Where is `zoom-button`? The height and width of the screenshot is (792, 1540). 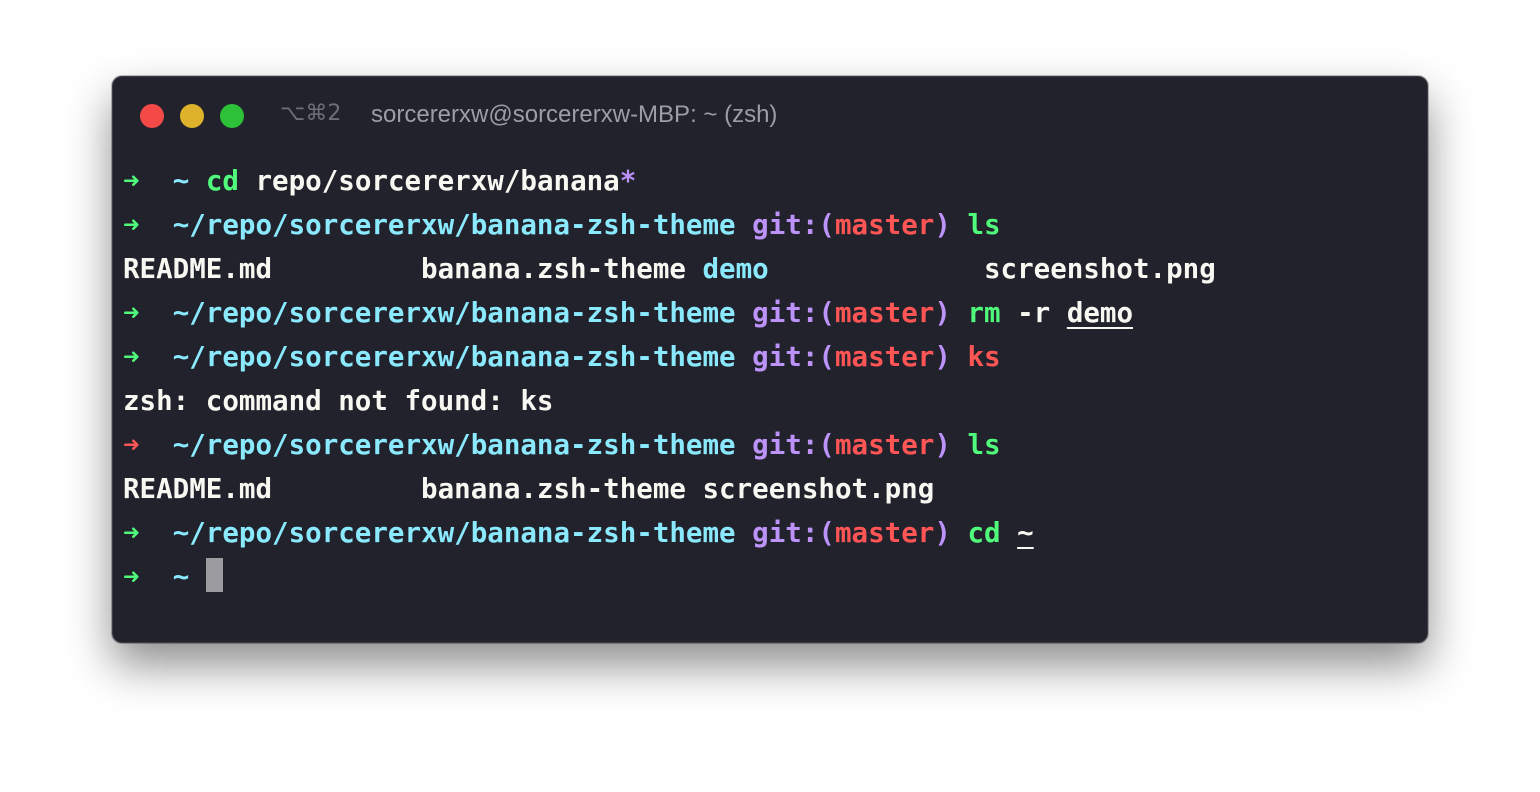 zoom-button is located at coordinates (232, 116).